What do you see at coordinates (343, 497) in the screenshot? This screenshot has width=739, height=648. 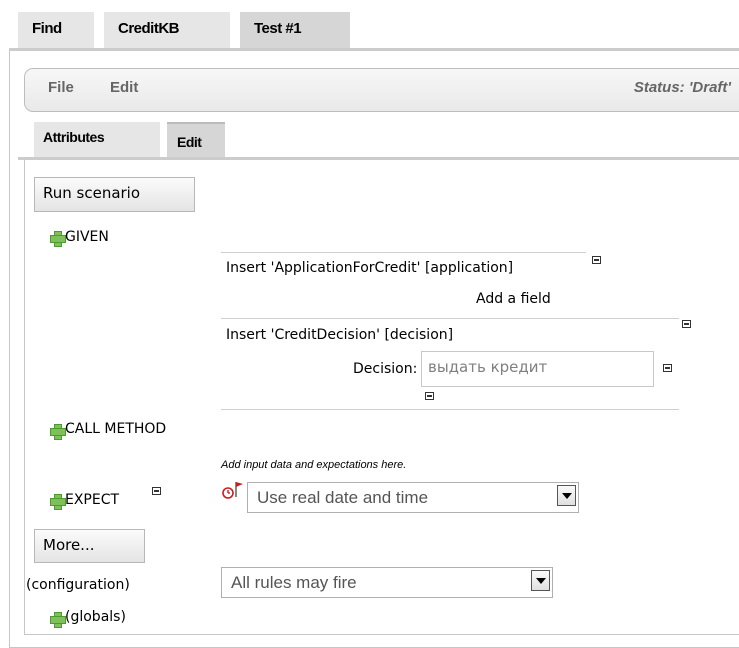 I see `date-time-select-value: Use real date and time` at bounding box center [343, 497].